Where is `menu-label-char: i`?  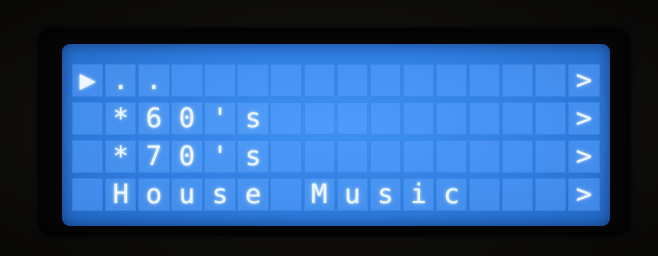
menu-label-char: i is located at coordinates (418, 194).